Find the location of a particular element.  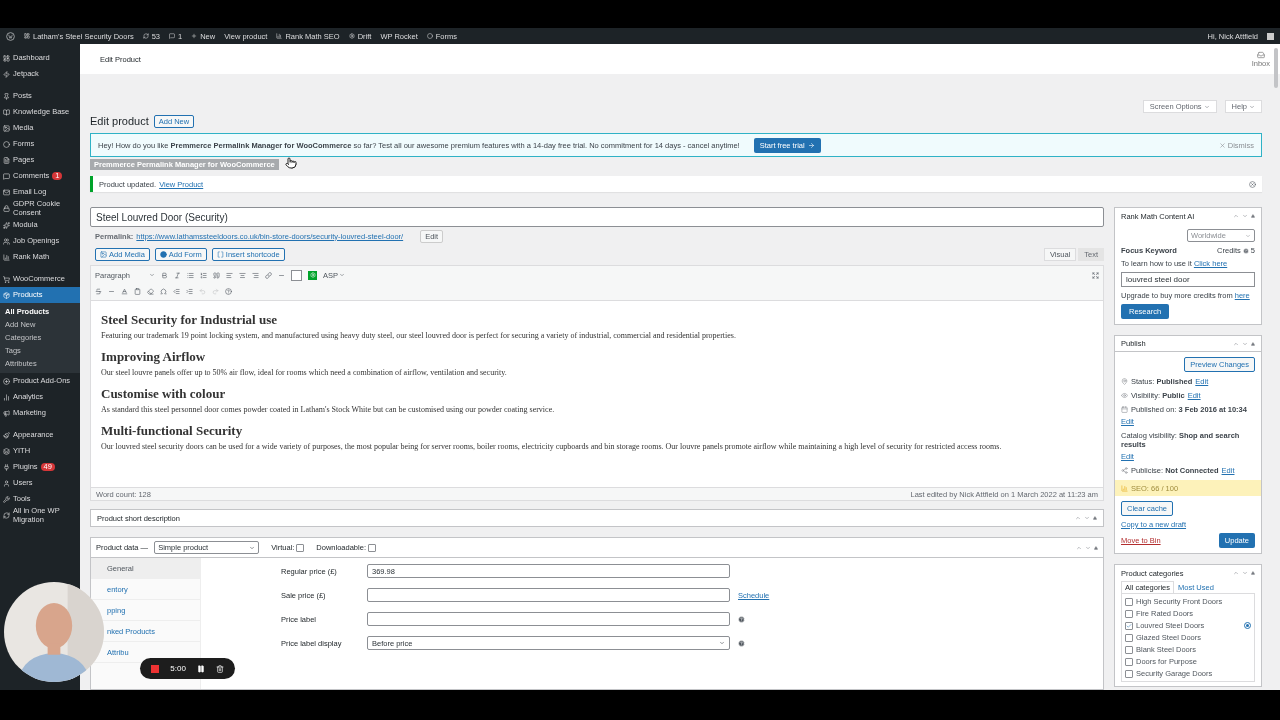

form-icon is located at coordinates (163, 254).